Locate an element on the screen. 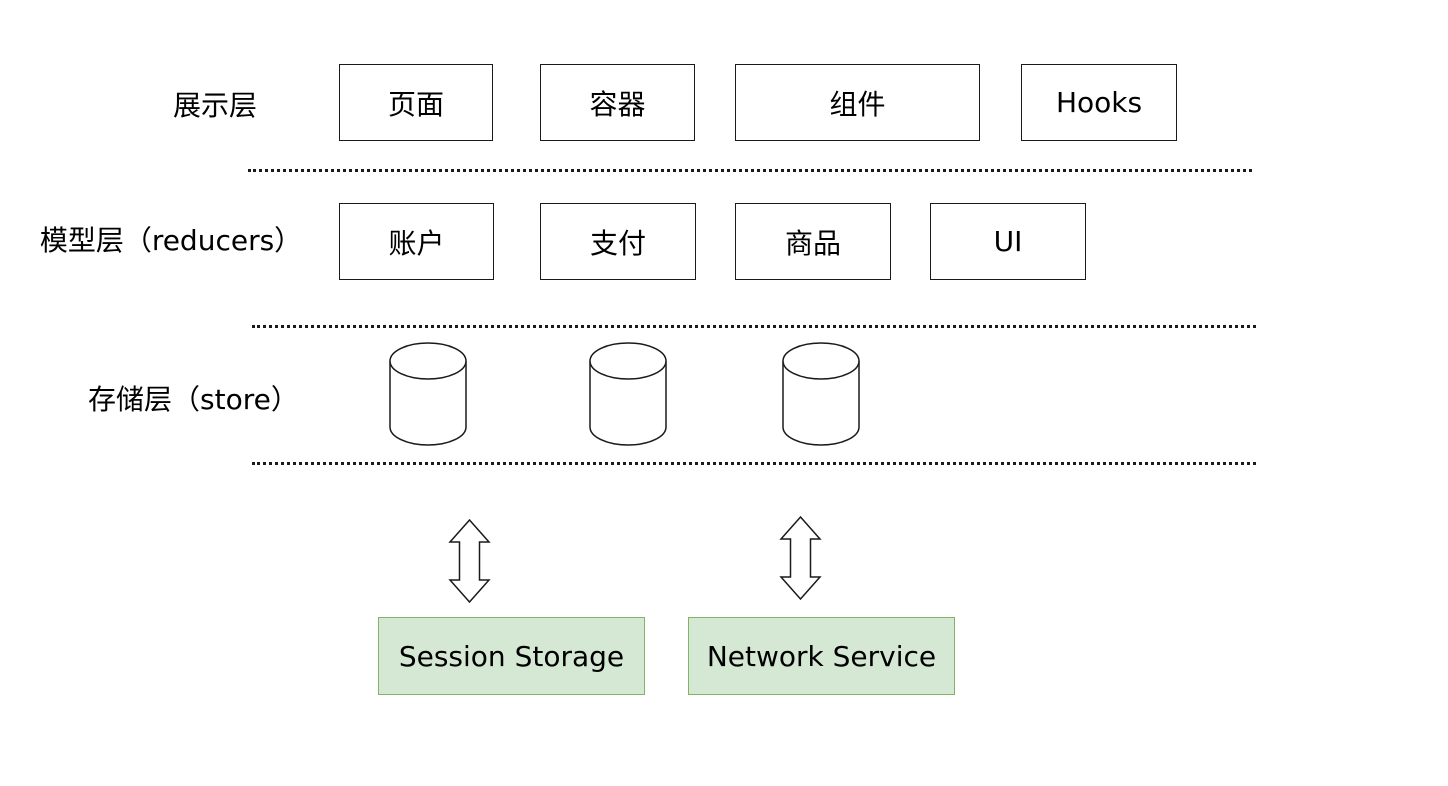 The height and width of the screenshot is (786, 1448). page-node: 页面 is located at coordinates (416, 102).